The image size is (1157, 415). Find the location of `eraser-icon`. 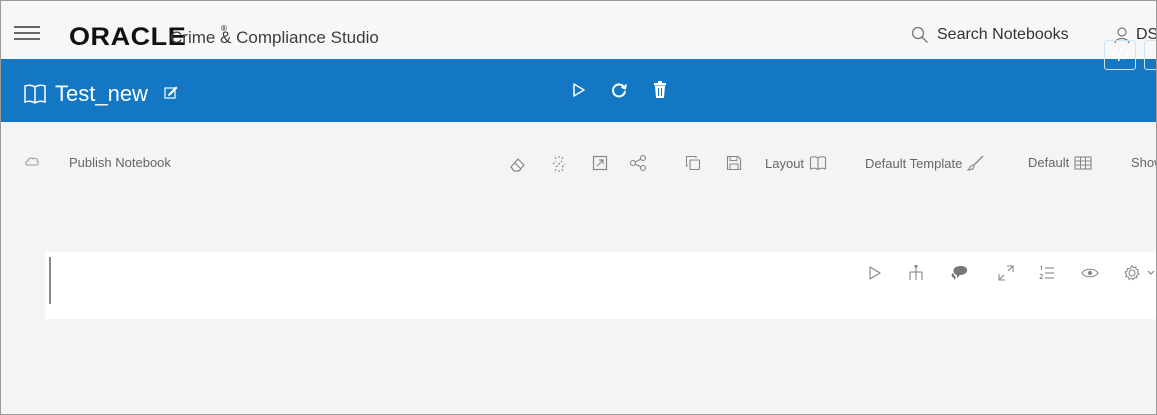

eraser-icon is located at coordinates (517, 165).